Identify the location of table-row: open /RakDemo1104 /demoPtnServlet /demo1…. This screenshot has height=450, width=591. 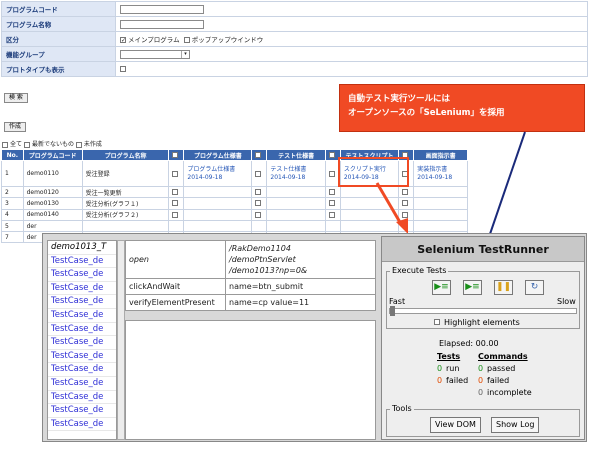
(250, 259).